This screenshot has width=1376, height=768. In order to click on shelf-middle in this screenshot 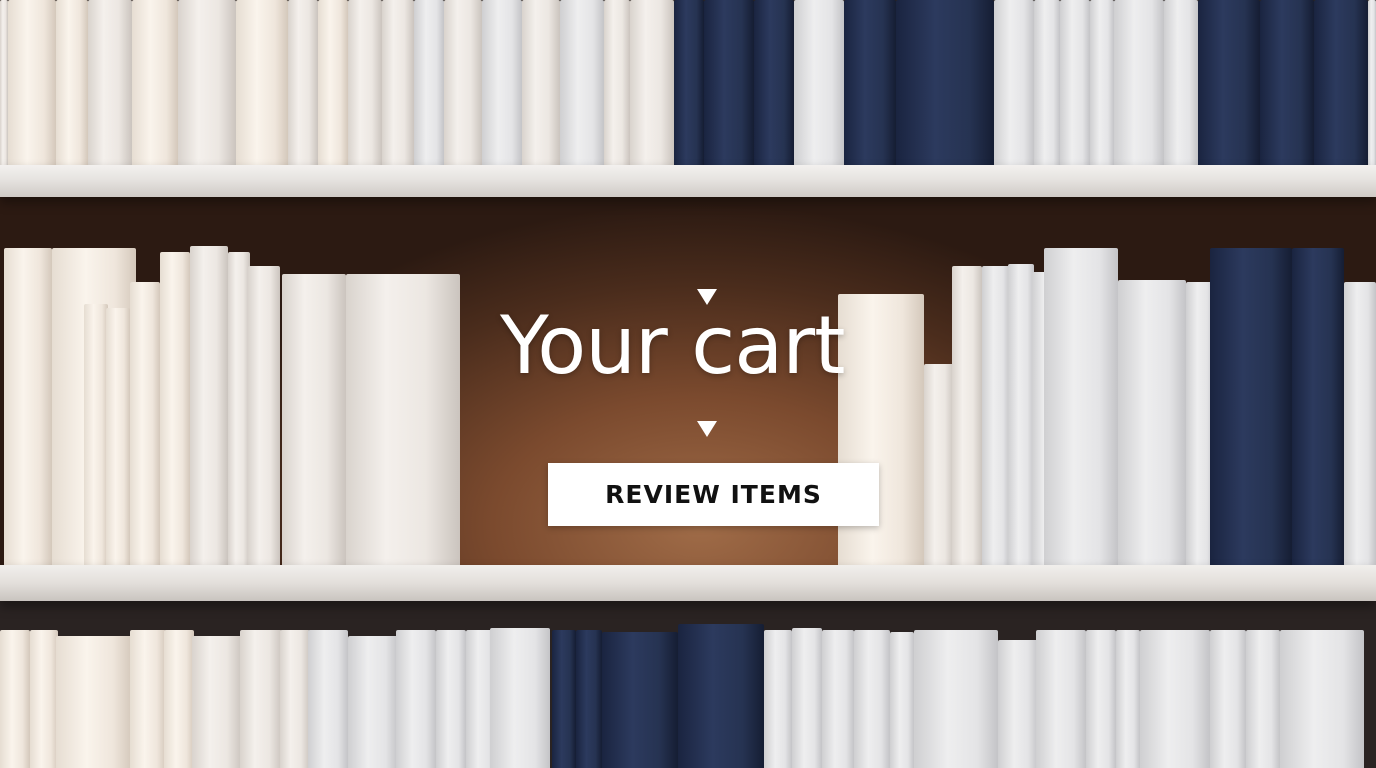, I will do `click(688, 583)`.